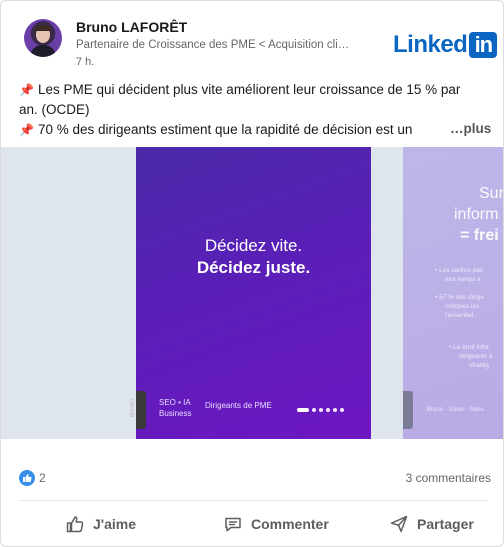 The width and height of the screenshot is (504, 547). What do you see at coordinates (253, 267) in the screenshot?
I see `slide-title-line2: Décidez juste.` at bounding box center [253, 267].